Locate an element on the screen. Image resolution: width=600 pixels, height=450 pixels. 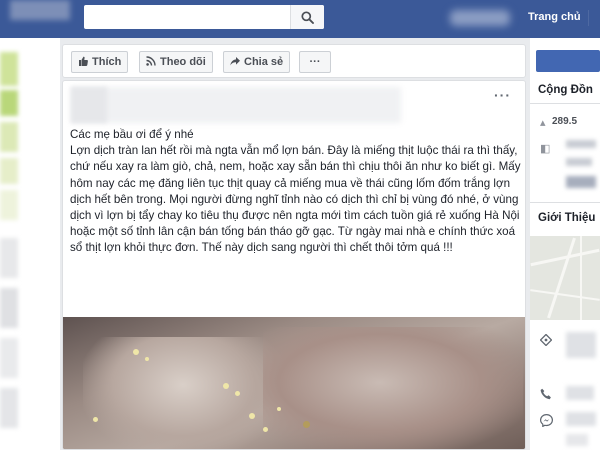
share-arrow-icon is located at coordinates (235, 62).